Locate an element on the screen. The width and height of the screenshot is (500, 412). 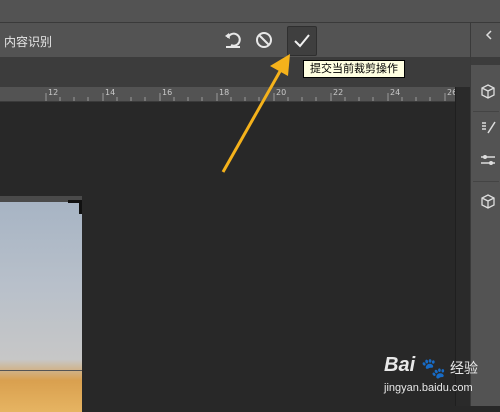
baidu-jingyan-watermark: Bai 🐾 经验 jingyan.baidu.com is located at coordinates (440, 379).